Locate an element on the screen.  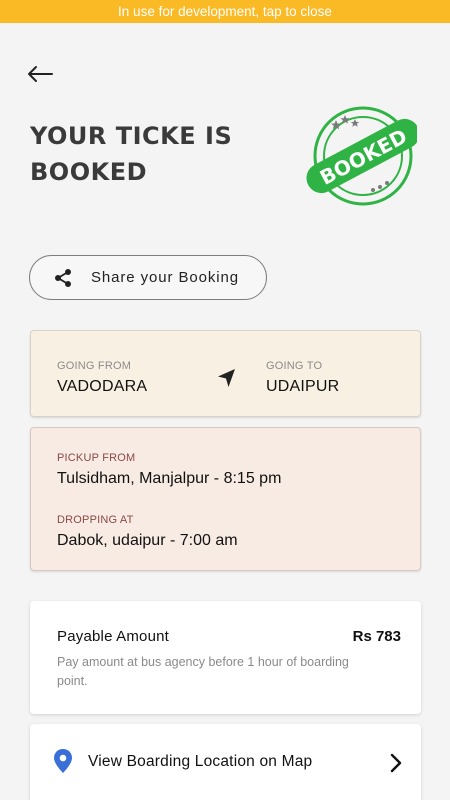
going-to-value: UDAIPUR is located at coordinates (303, 386).